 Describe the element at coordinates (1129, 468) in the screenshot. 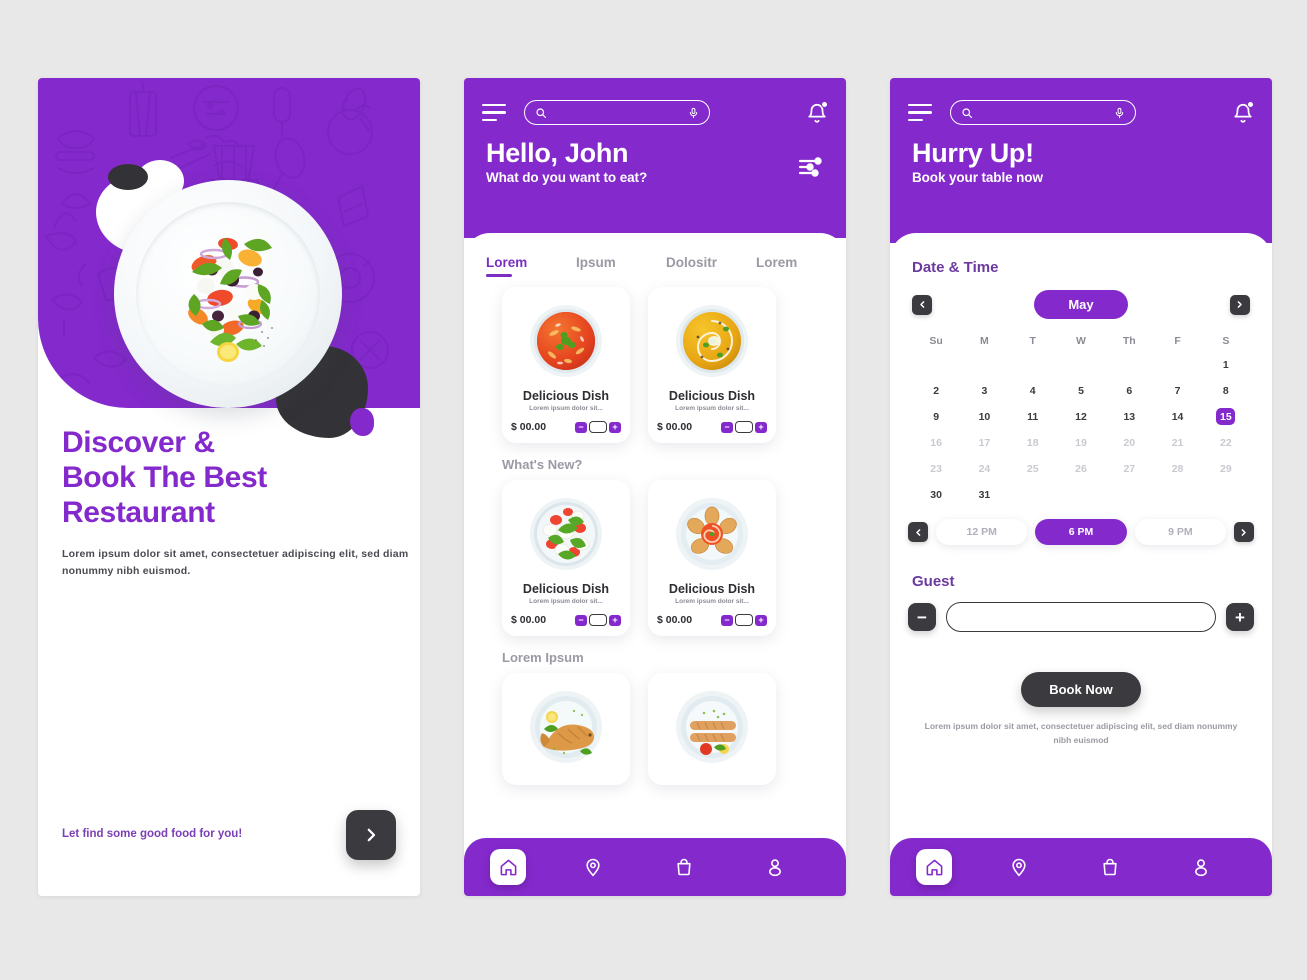

I see `calendar-day: 27` at that location.